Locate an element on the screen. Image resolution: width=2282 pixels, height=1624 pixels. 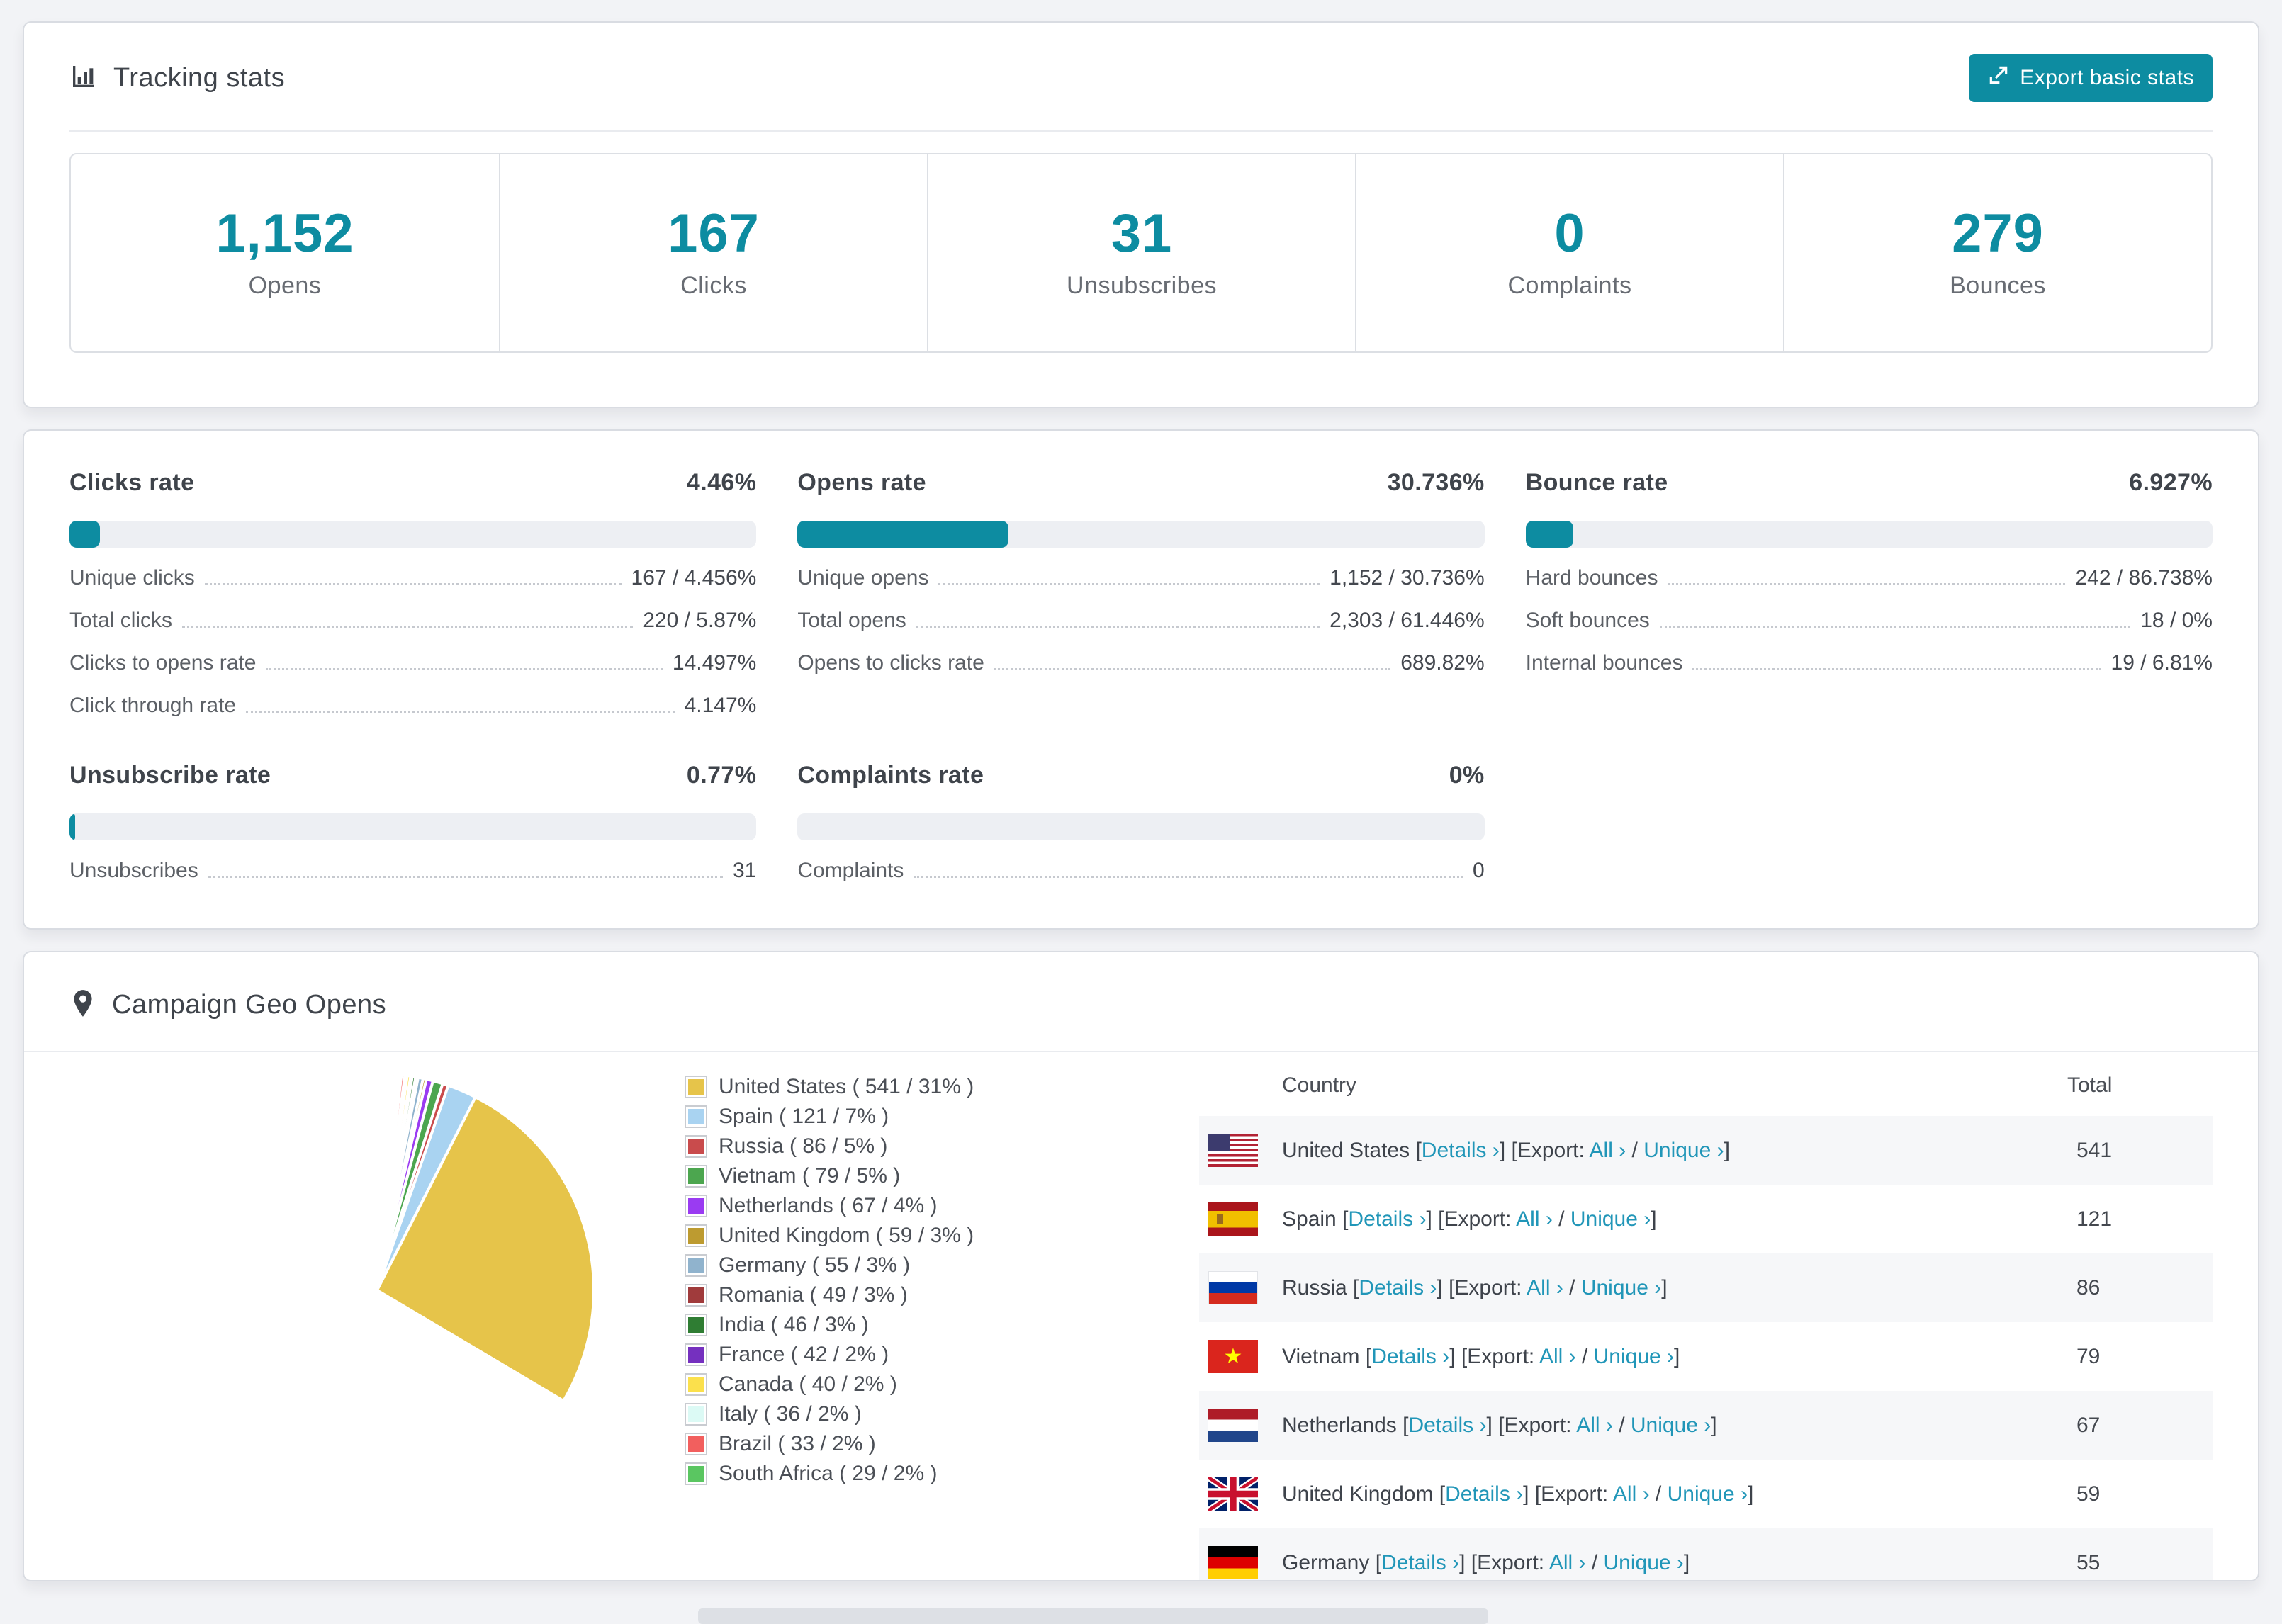
total-cell: 67 is located at coordinates (2089, 1425).